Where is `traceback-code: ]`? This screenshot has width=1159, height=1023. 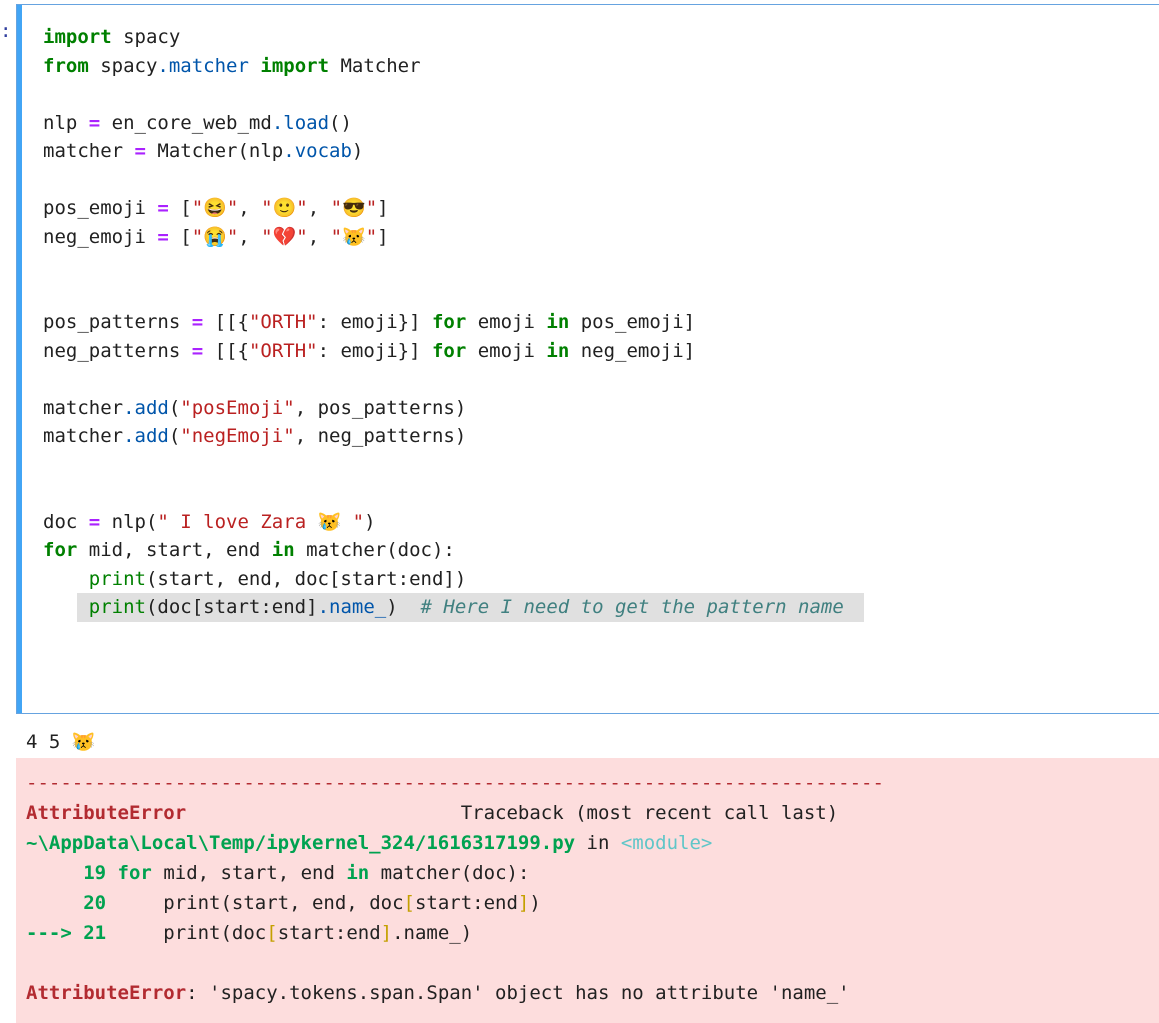 traceback-code: ] is located at coordinates (523, 903).